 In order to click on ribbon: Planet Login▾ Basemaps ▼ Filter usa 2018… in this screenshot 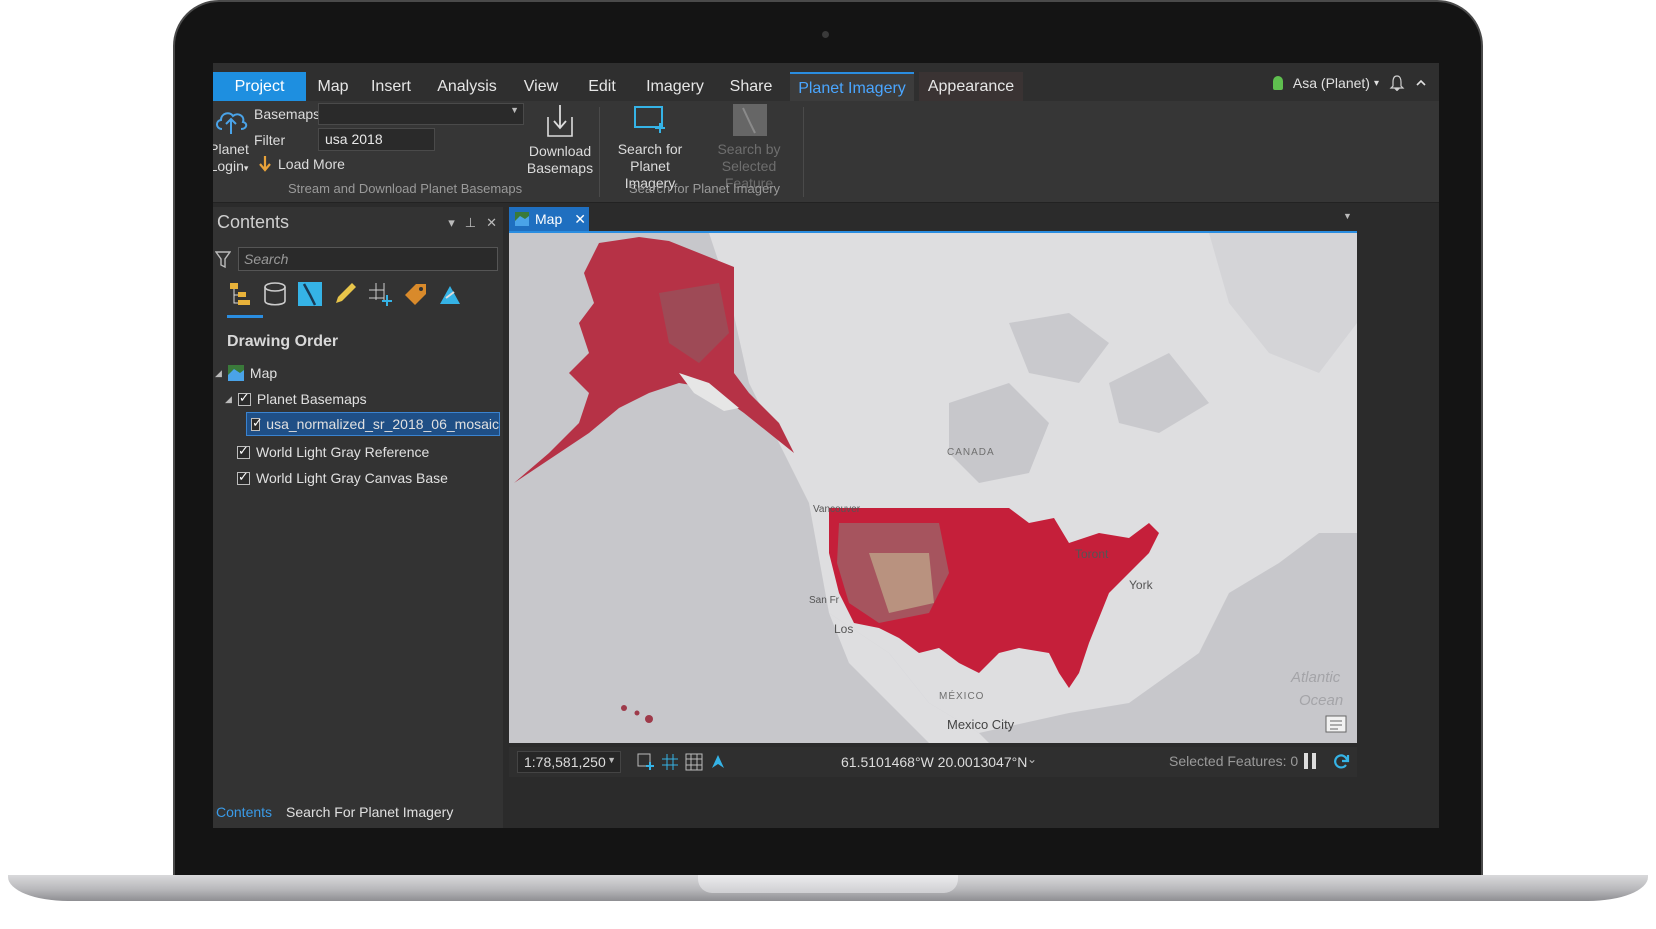, I will do `click(826, 152)`.